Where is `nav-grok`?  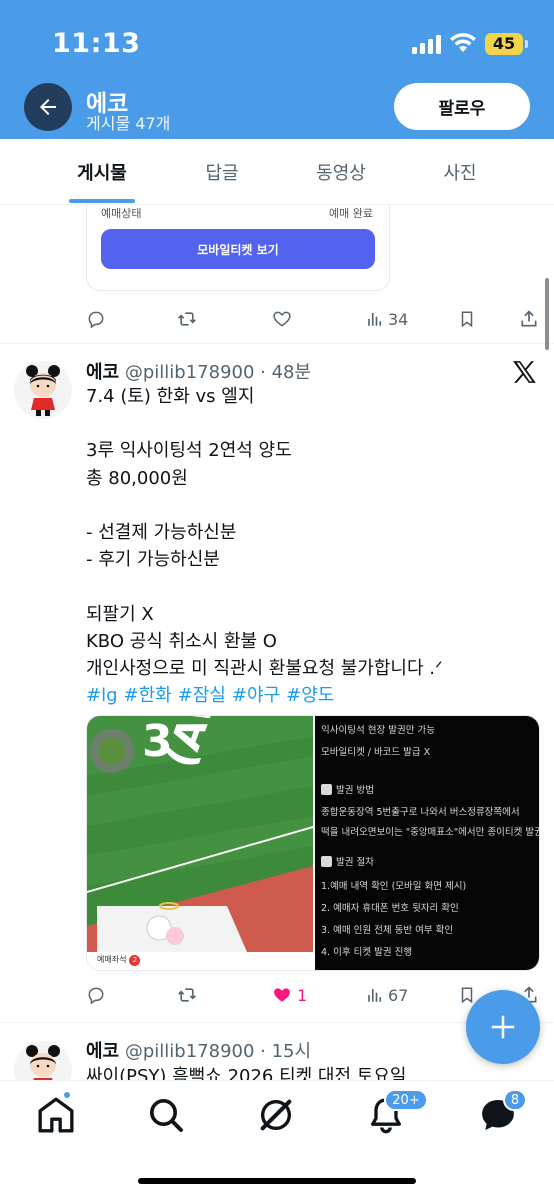 nav-grok is located at coordinates (276, 1115).